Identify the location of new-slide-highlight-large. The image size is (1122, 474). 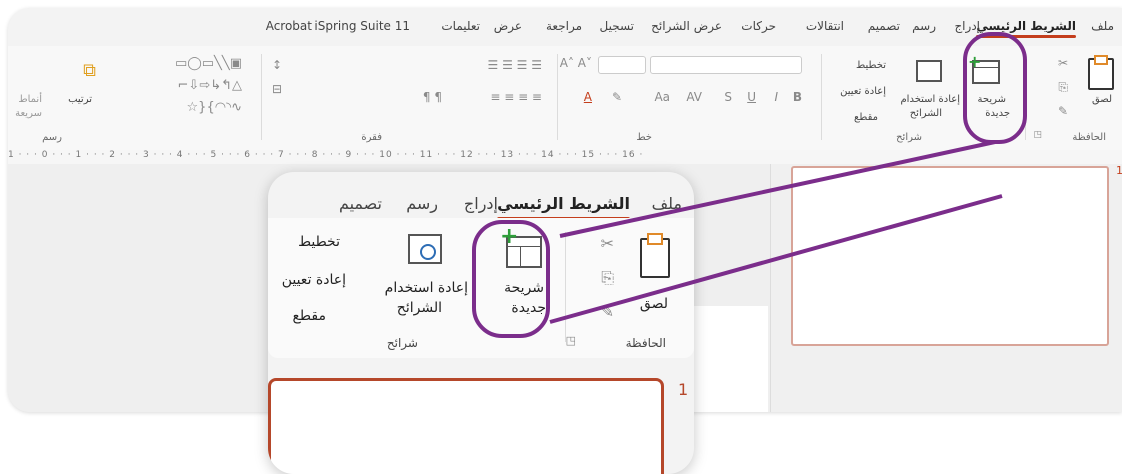
(511, 279).